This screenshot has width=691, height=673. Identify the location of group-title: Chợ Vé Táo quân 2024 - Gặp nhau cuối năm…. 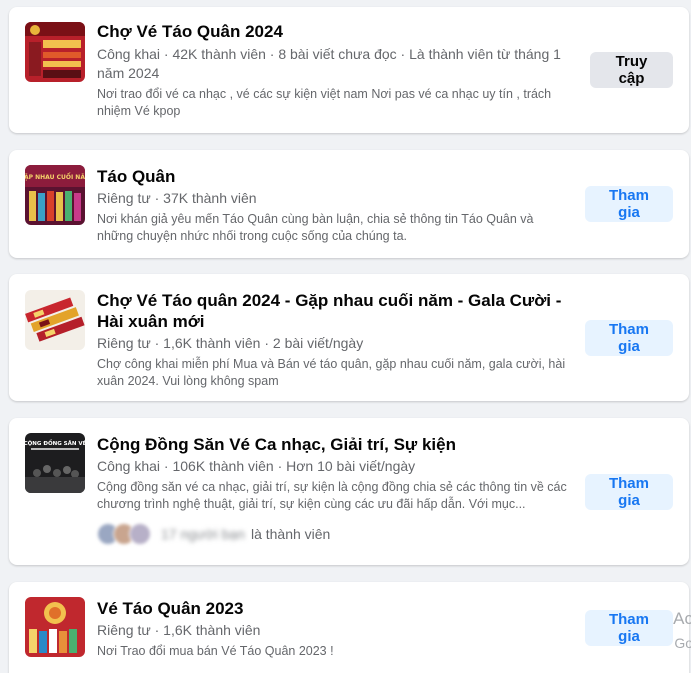
(334, 311).